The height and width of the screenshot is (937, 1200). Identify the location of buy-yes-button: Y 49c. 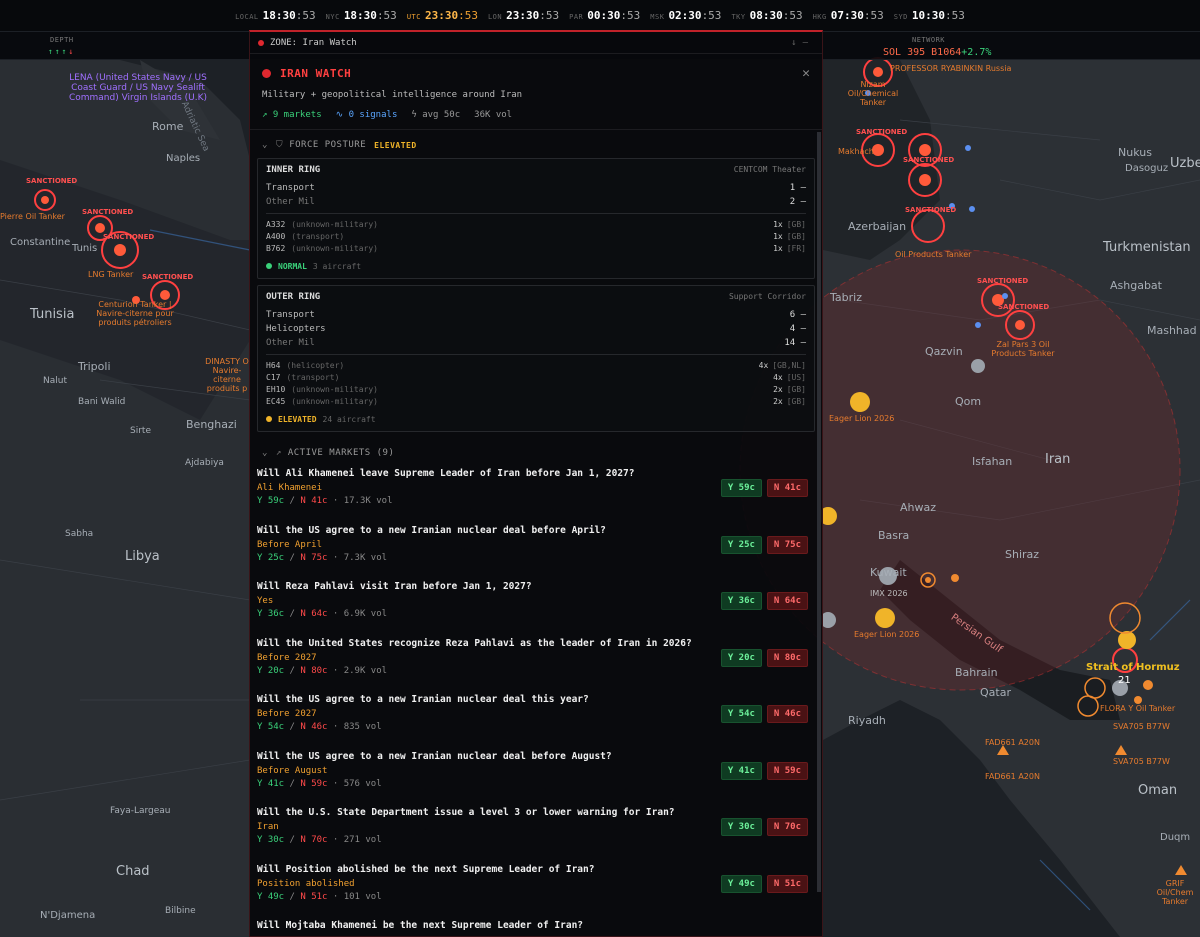
(741, 883).